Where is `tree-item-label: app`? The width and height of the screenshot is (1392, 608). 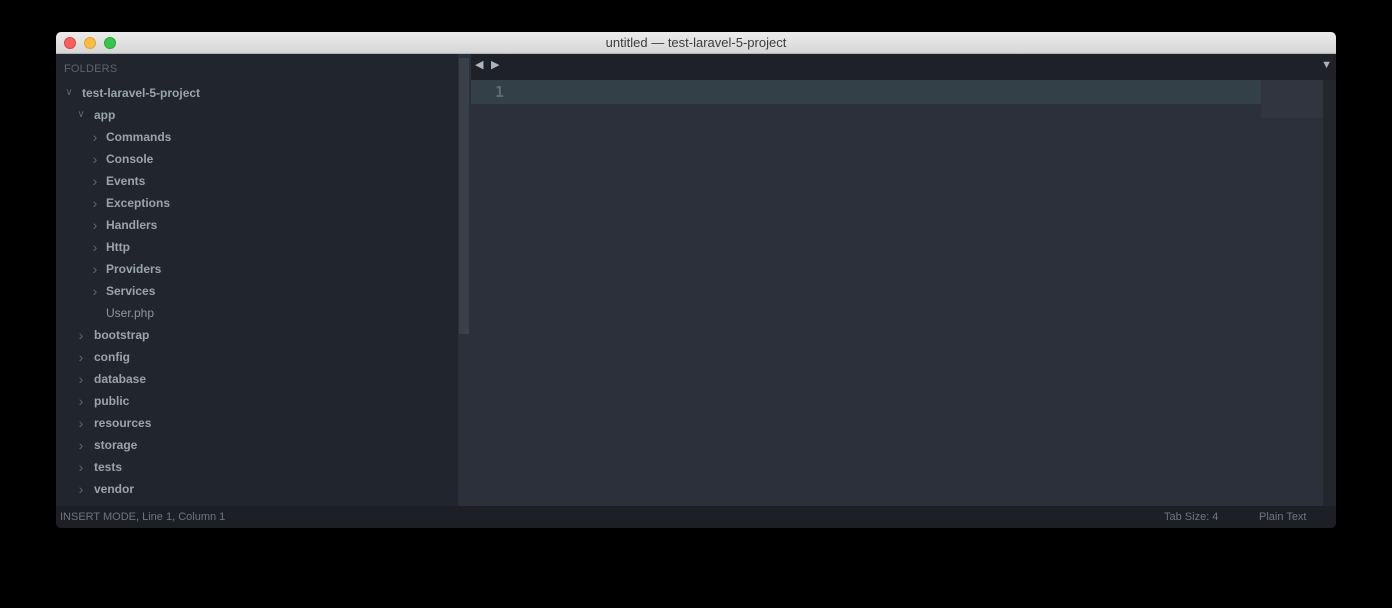 tree-item-label: app is located at coordinates (105, 115).